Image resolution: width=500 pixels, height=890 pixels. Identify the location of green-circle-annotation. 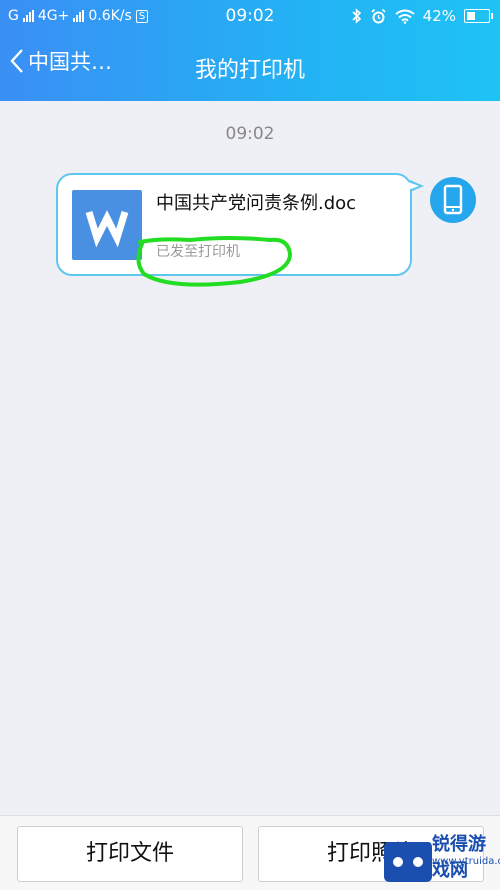
(214, 261).